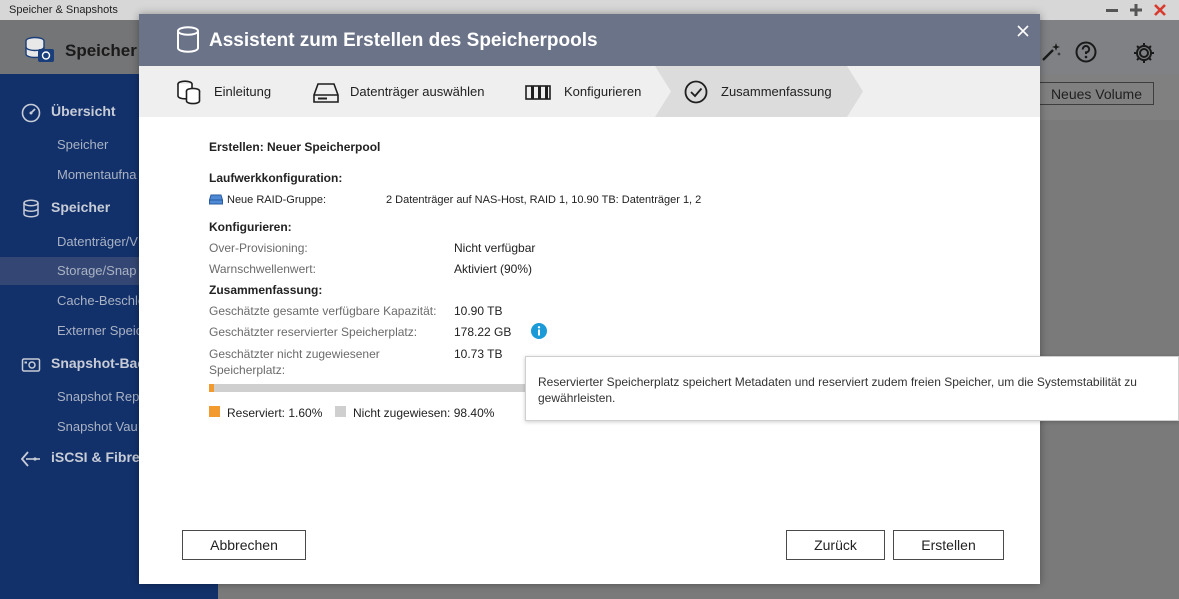  What do you see at coordinates (1051, 52) in the screenshot?
I see `magic-wand-icon` at bounding box center [1051, 52].